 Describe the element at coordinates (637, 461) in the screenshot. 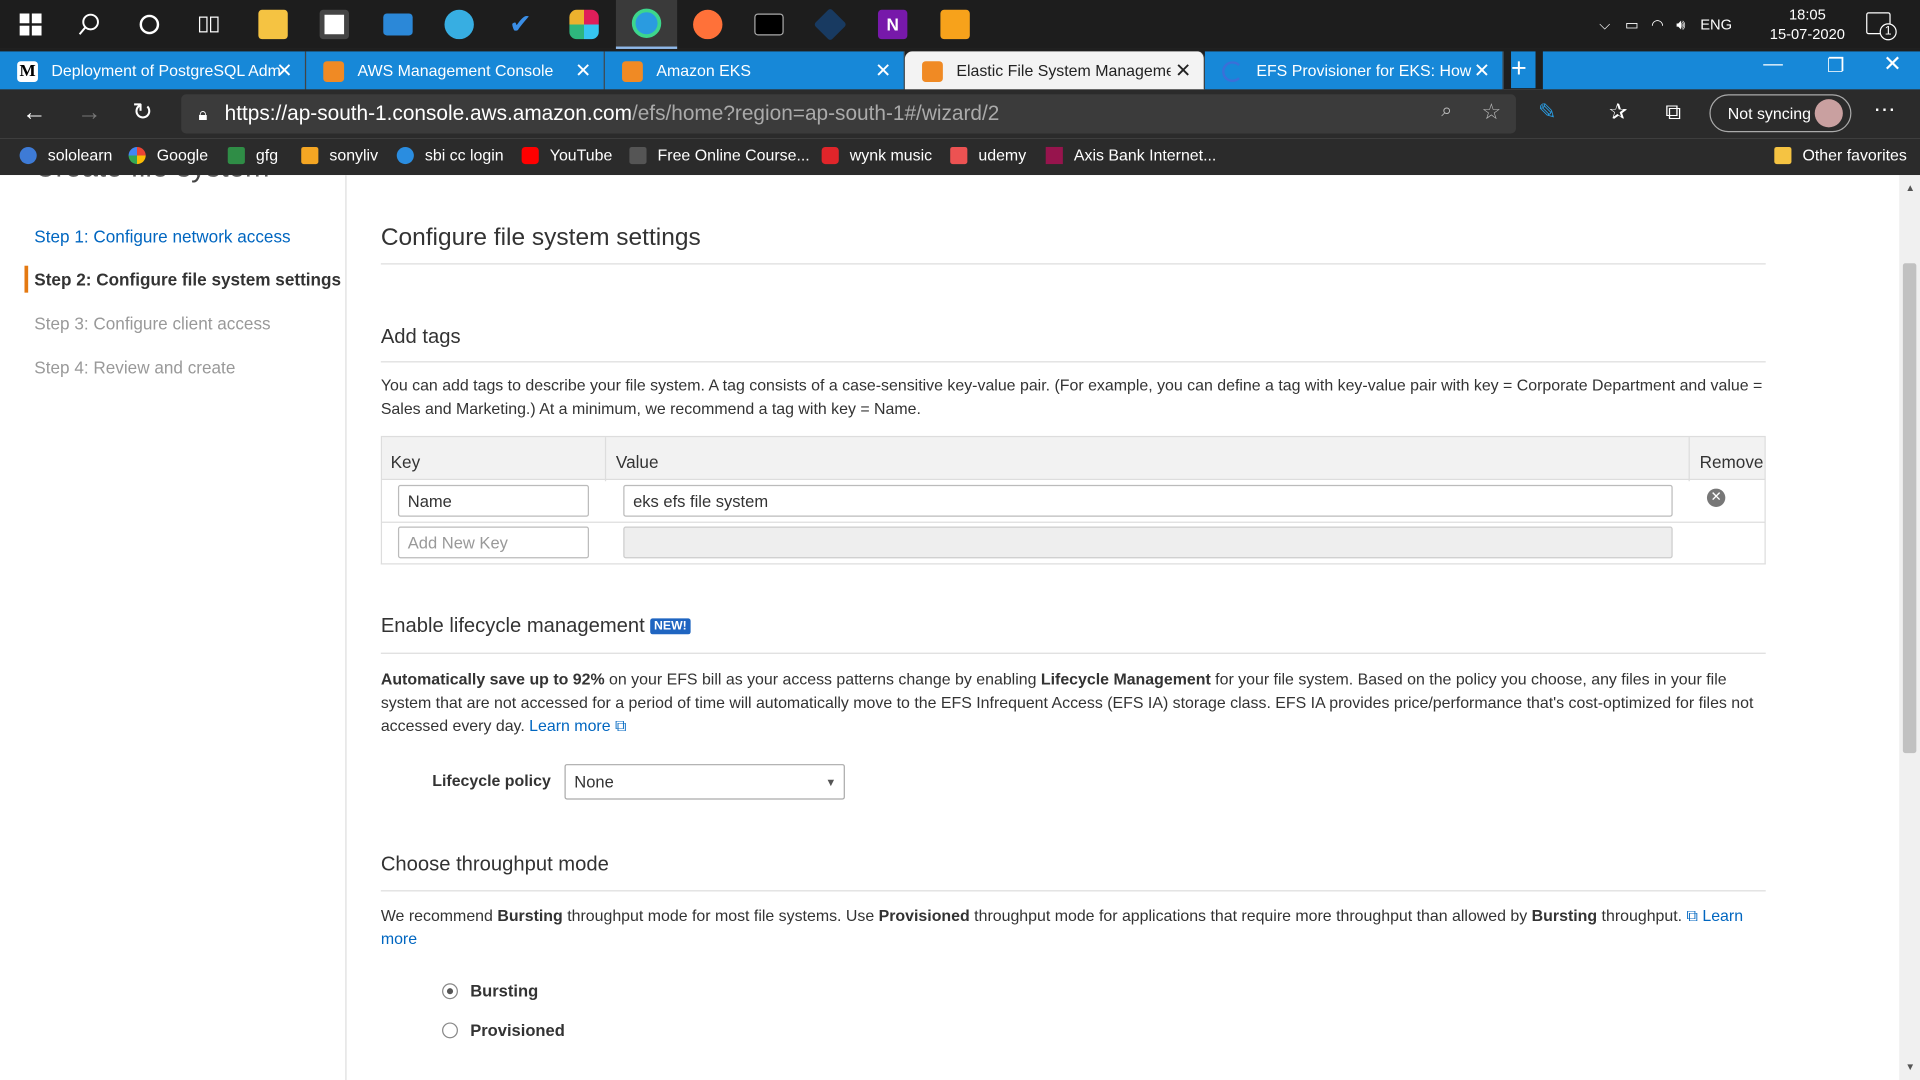

I see `col-value: Value` at that location.